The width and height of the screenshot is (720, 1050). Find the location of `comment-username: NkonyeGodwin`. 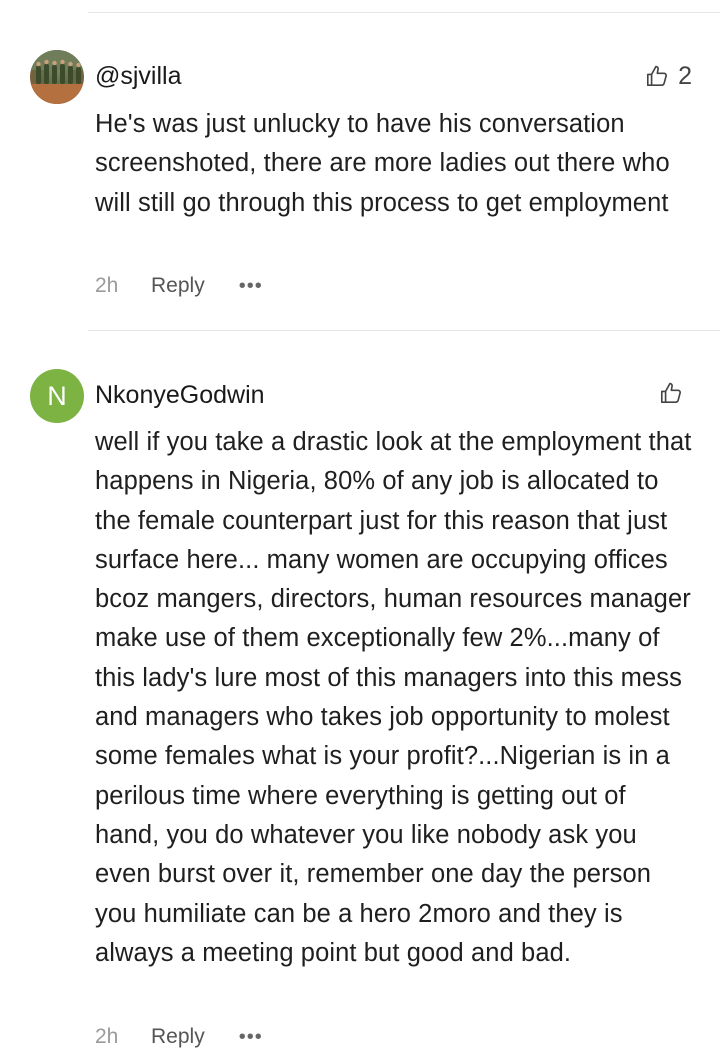

comment-username: NkonyeGodwin is located at coordinates (180, 395).